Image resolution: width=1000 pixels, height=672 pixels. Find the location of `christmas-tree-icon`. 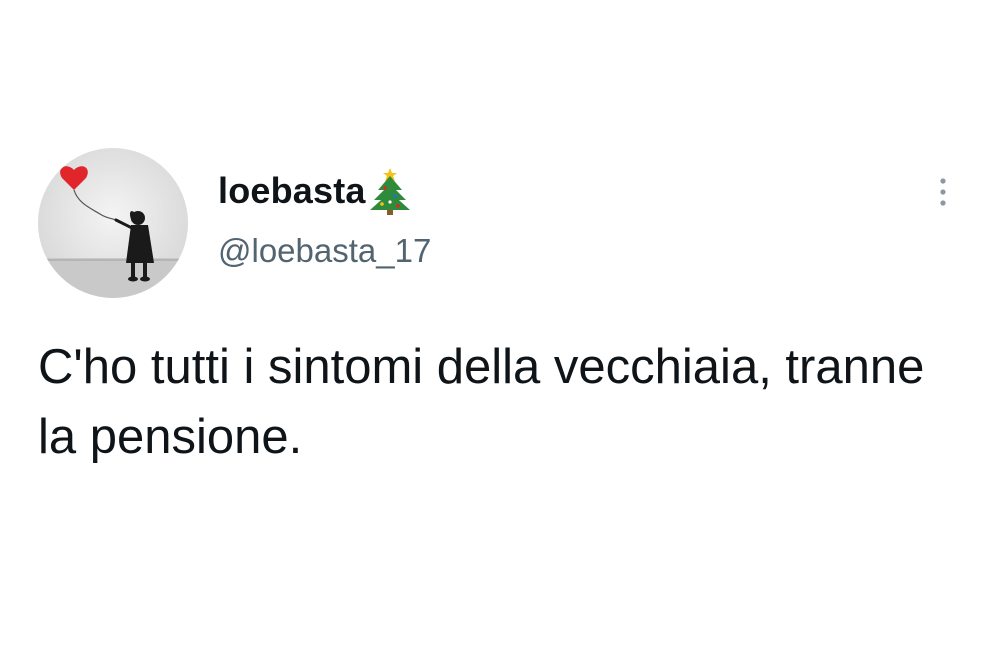

christmas-tree-icon is located at coordinates (390, 191).